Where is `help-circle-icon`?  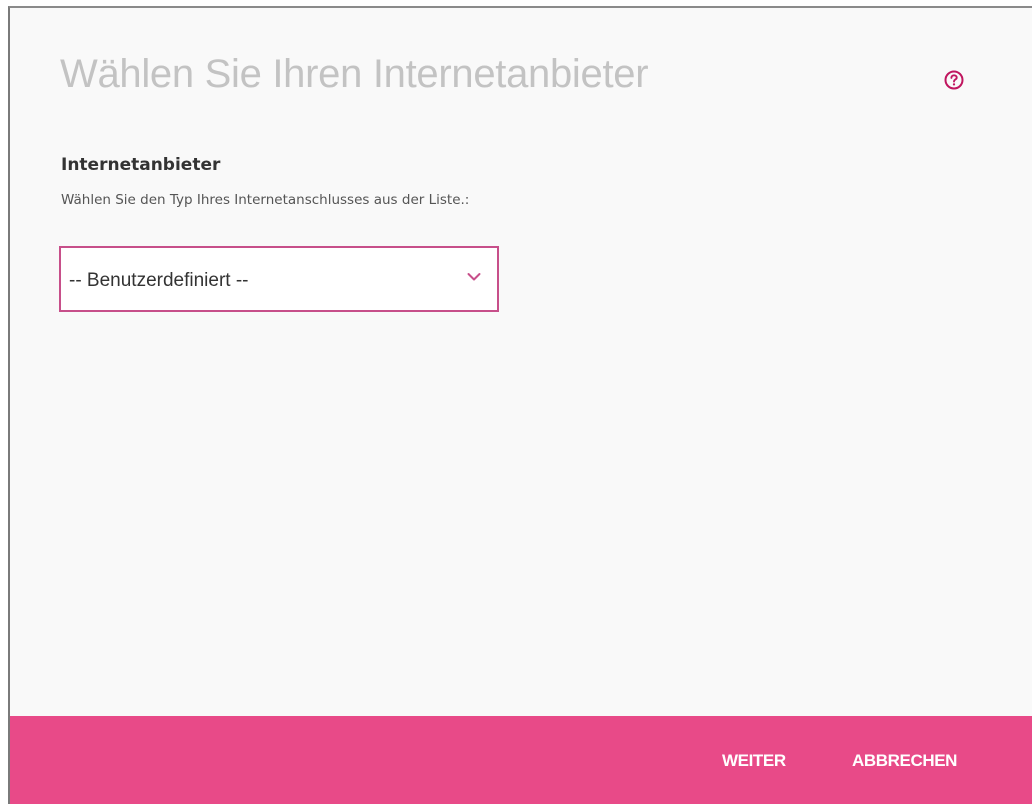
help-circle-icon is located at coordinates (954, 80).